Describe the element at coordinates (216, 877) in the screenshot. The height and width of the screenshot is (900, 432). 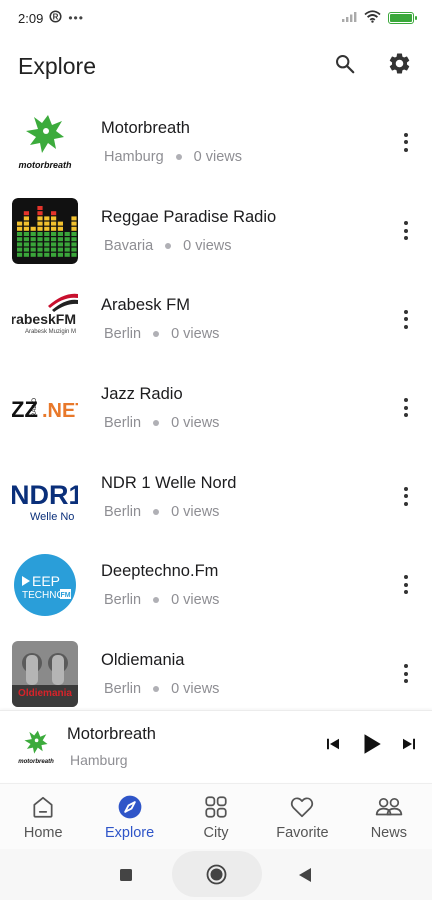
I see `home-icon` at that location.